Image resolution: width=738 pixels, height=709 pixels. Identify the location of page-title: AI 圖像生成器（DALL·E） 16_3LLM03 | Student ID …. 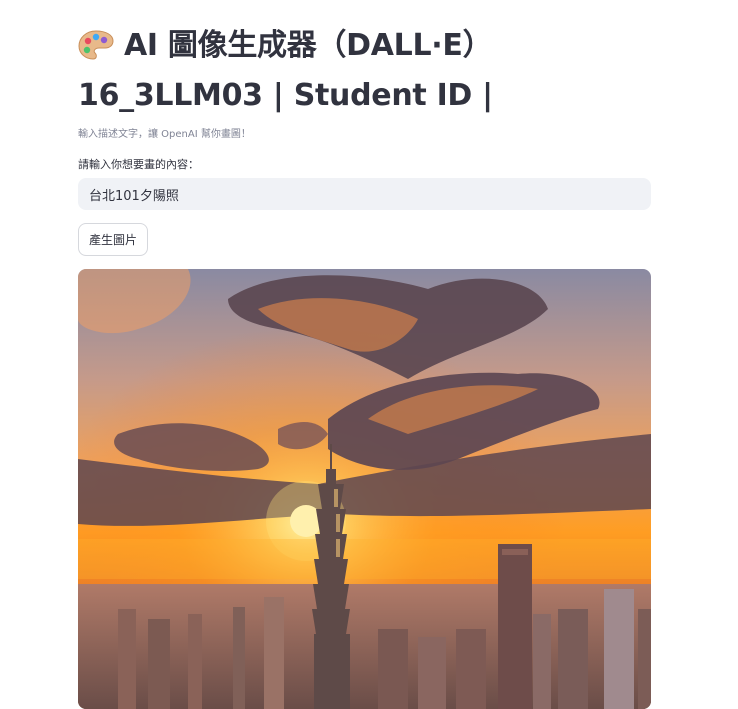
(364, 71).